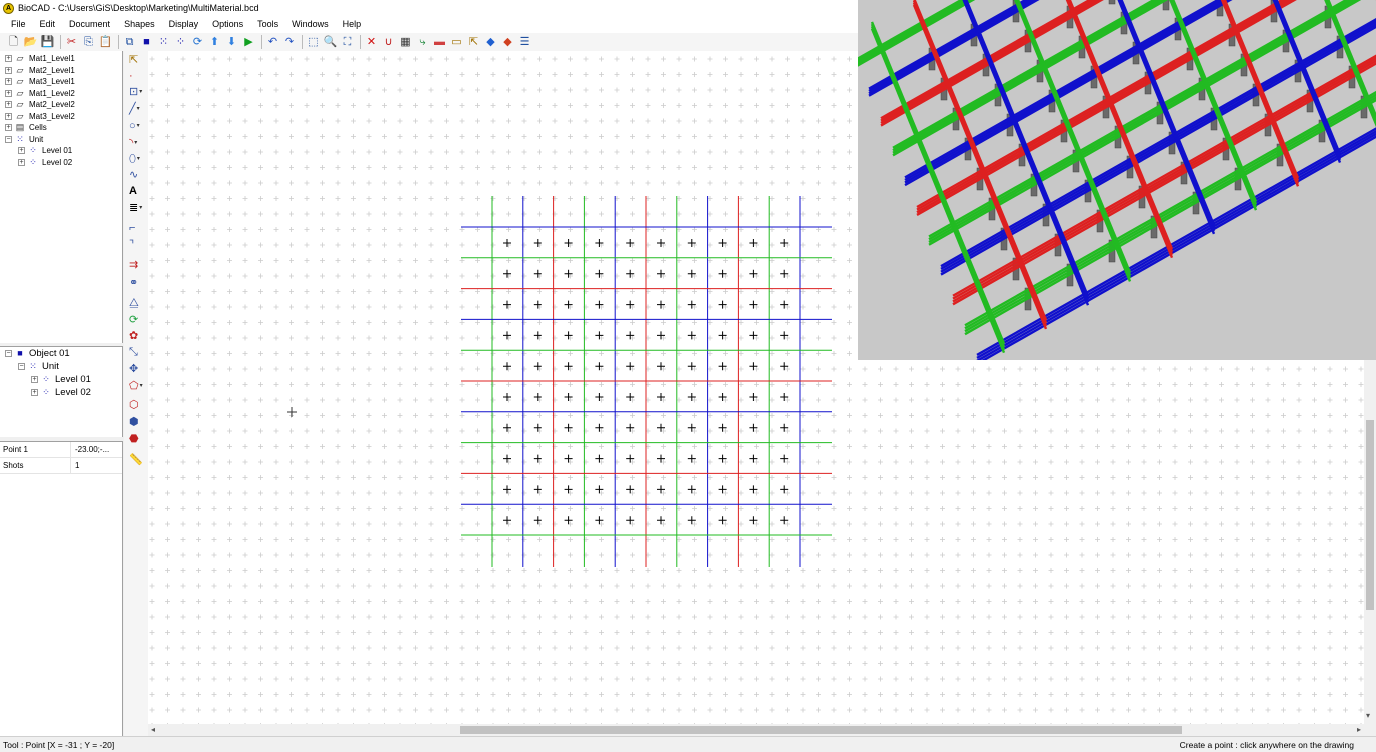  What do you see at coordinates (756, 730) in the screenshot?
I see `horizontal-scrollbar: ◂ ▸` at bounding box center [756, 730].